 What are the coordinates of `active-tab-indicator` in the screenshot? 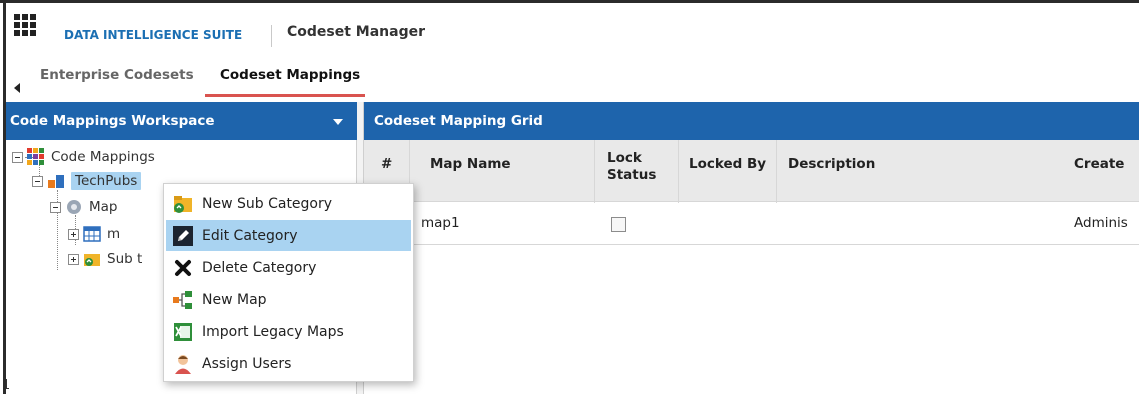 It's located at (285, 95).